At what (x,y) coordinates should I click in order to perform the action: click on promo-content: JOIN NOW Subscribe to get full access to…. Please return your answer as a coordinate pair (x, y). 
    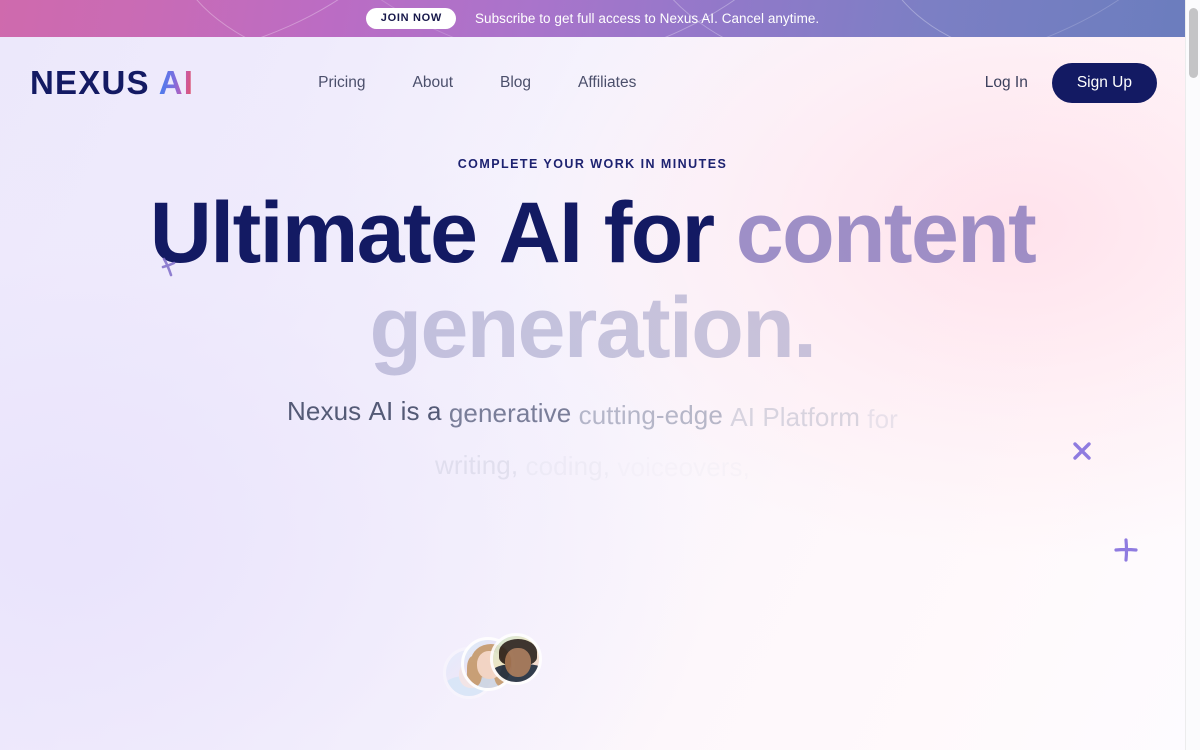
    Looking at the image, I should click on (592, 18).